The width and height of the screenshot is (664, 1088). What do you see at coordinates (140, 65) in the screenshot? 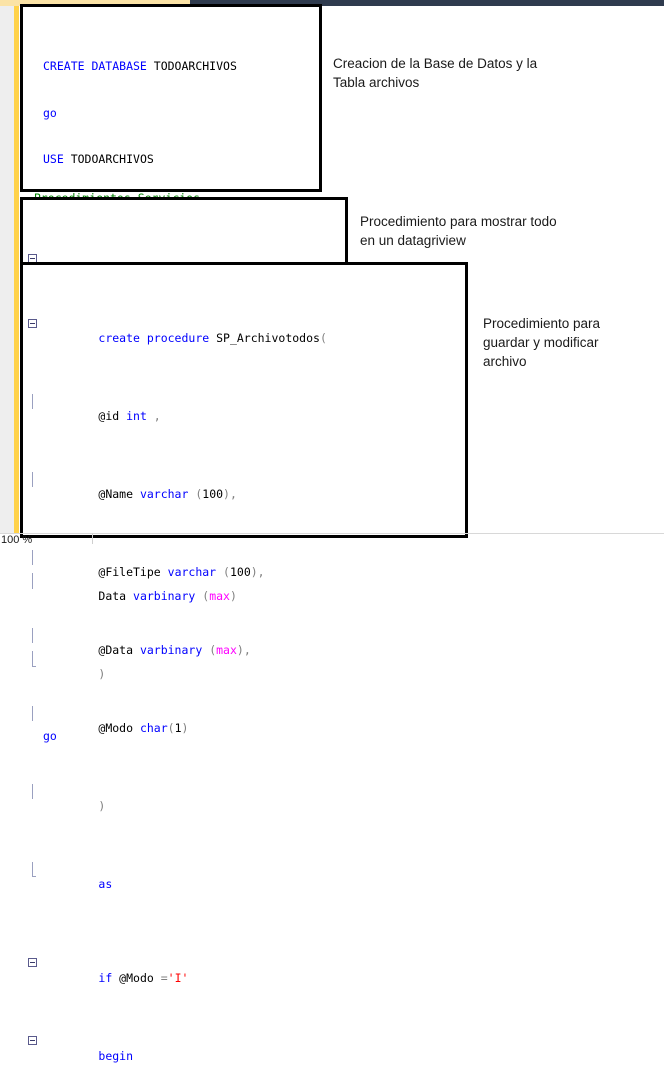
I see `code-line: CREATE DATABASE TODOARCHIVOS` at bounding box center [140, 65].